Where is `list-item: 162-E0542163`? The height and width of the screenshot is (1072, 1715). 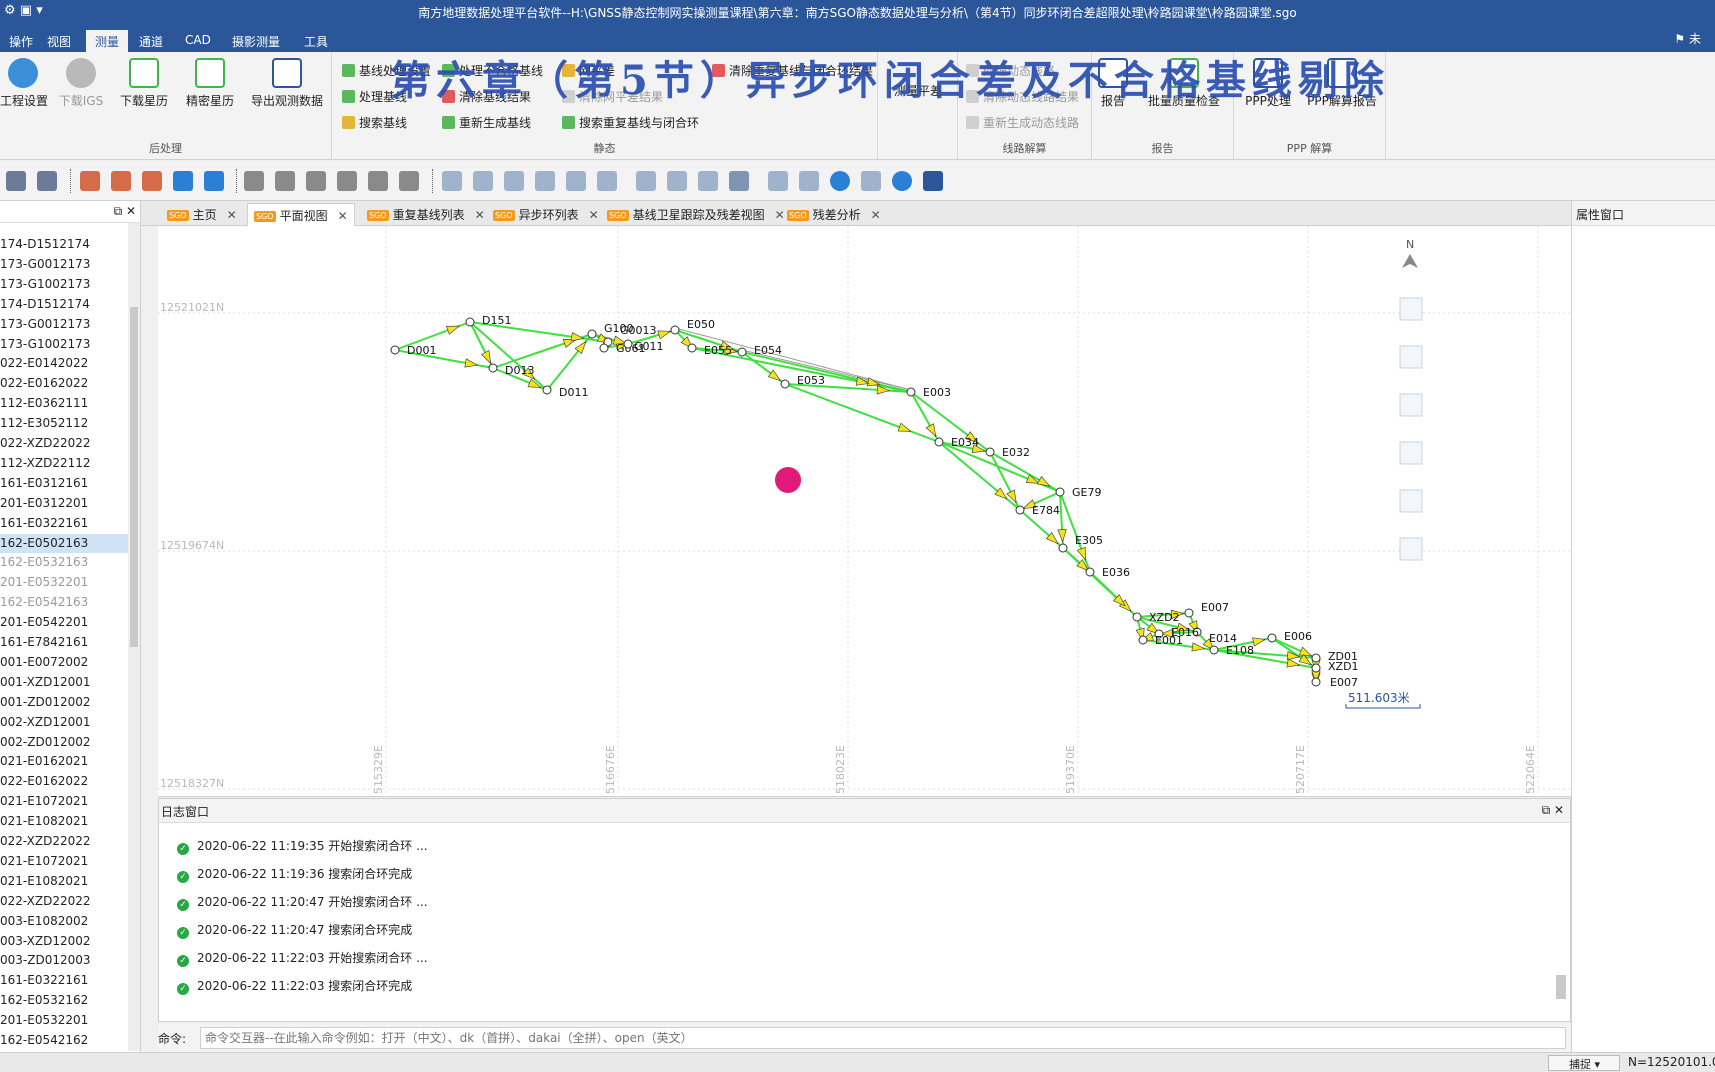 list-item: 162-E0542163 is located at coordinates (68, 602).